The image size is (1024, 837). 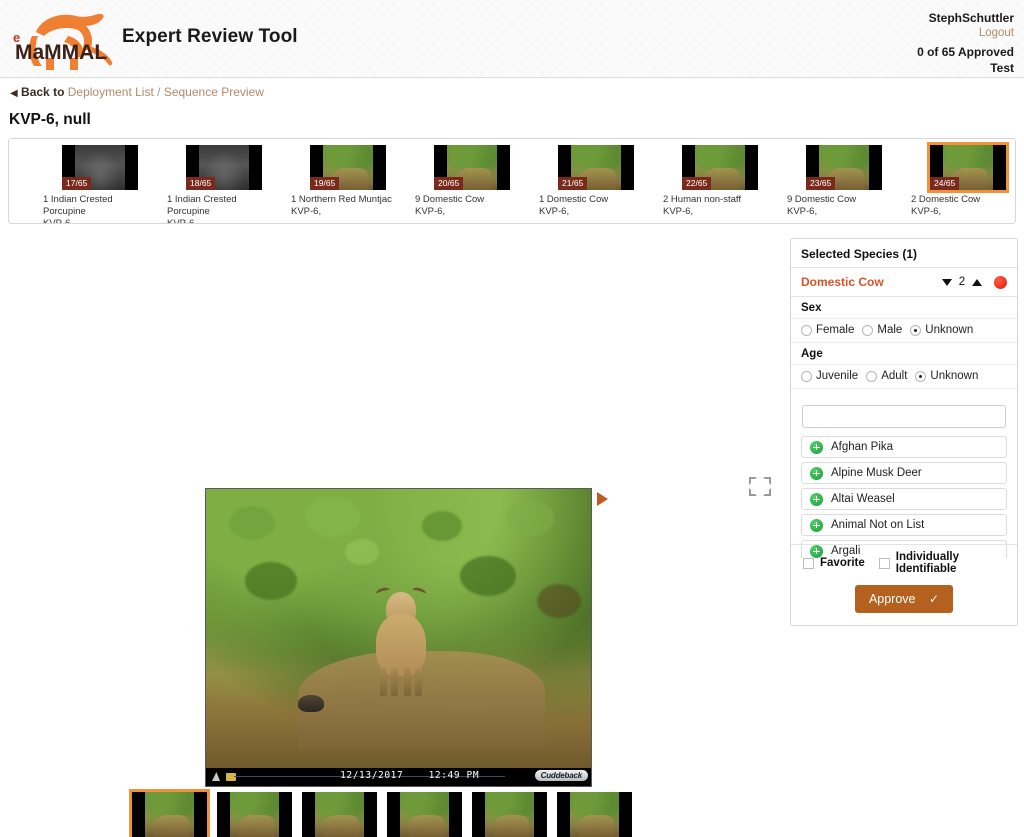 What do you see at coordinates (949, 330) in the screenshot?
I see `sex-option-unknown-label: Unknown` at bounding box center [949, 330].